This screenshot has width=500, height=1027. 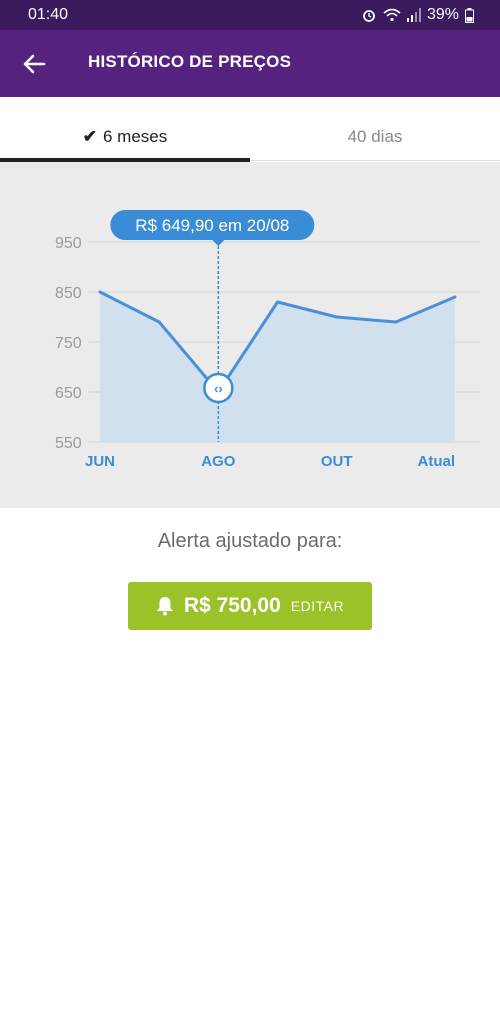 What do you see at coordinates (437, 461) in the screenshot?
I see `x-tick-label: Atual` at bounding box center [437, 461].